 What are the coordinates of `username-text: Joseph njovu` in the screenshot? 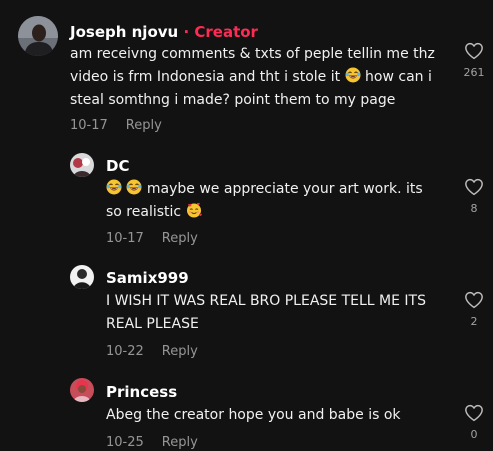 It's located at (124, 32).